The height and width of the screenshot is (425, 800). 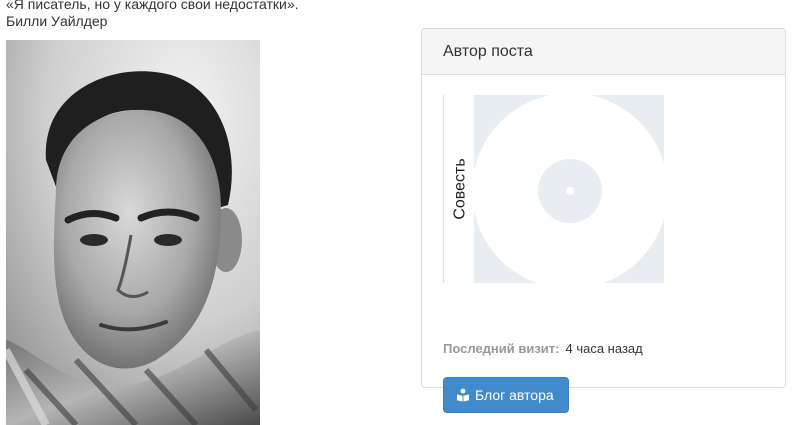 I want to click on panel-title: Автор поста, so click(x=488, y=51).